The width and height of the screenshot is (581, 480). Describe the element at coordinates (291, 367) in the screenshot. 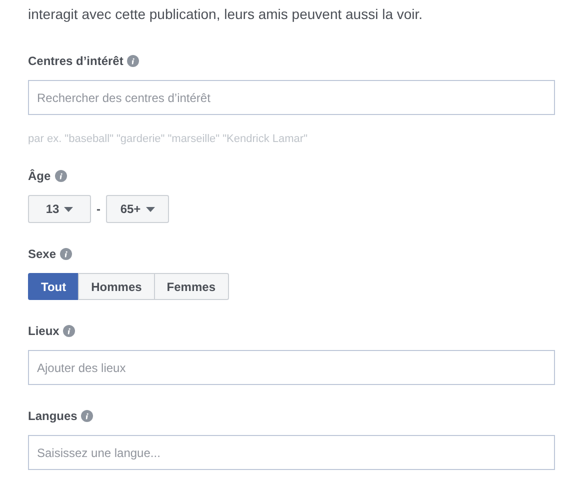

I see `search-field: Ajouter des lieux` at that location.